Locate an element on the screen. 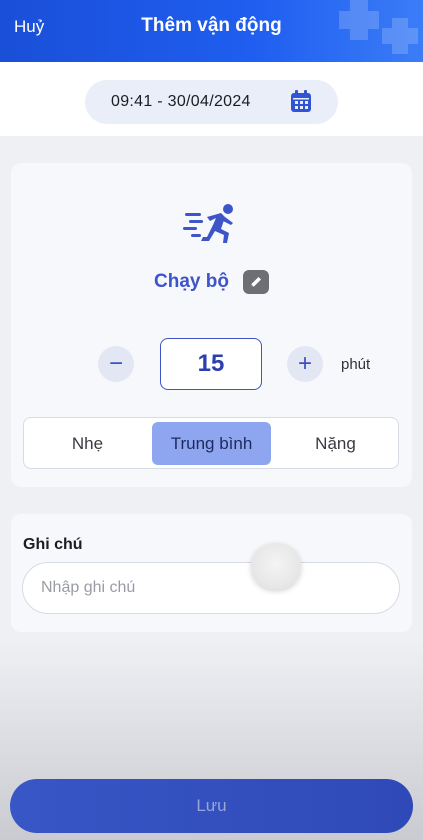  duration-unit: phút is located at coordinates (356, 364).